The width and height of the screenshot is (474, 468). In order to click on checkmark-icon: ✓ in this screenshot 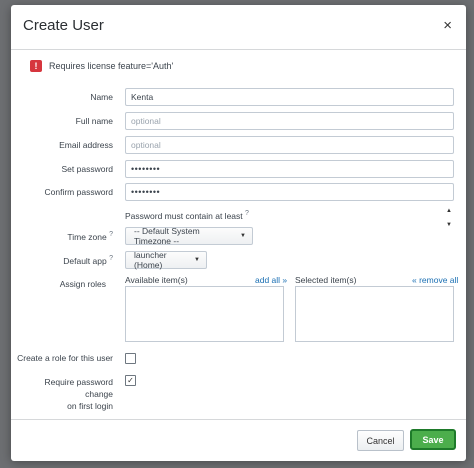, I will do `click(130, 380)`.